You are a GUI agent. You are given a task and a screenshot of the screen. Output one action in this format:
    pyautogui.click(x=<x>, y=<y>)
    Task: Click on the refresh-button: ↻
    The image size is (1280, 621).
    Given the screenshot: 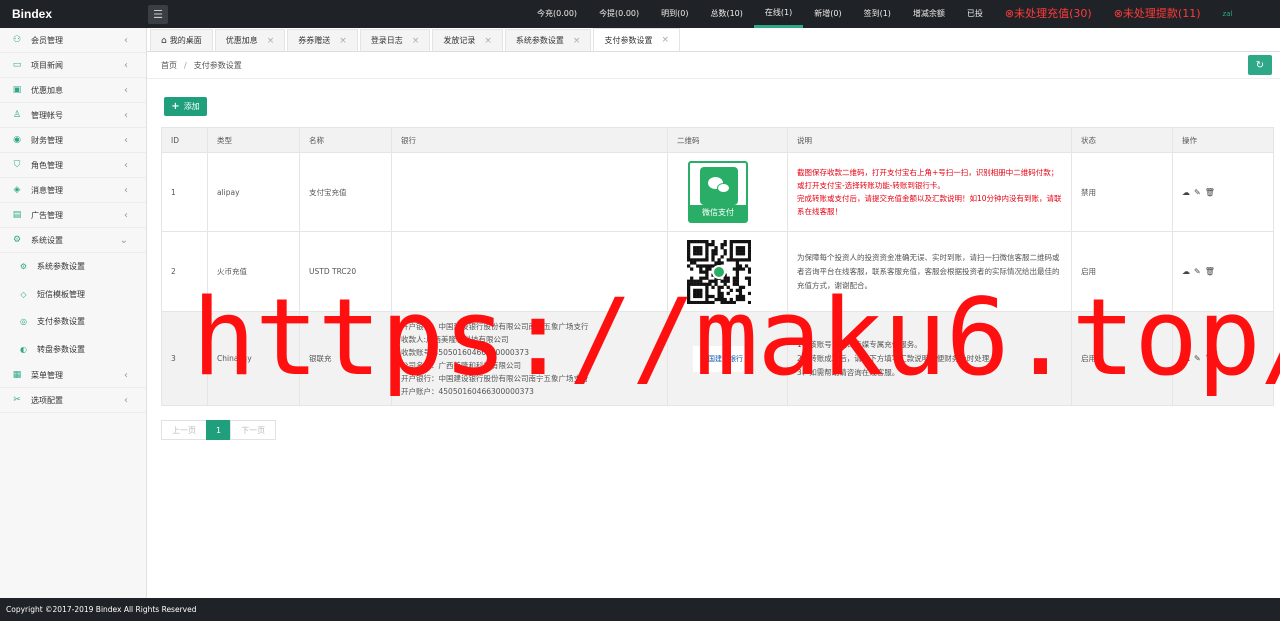 What is the action you would take?
    pyautogui.click(x=1260, y=65)
    